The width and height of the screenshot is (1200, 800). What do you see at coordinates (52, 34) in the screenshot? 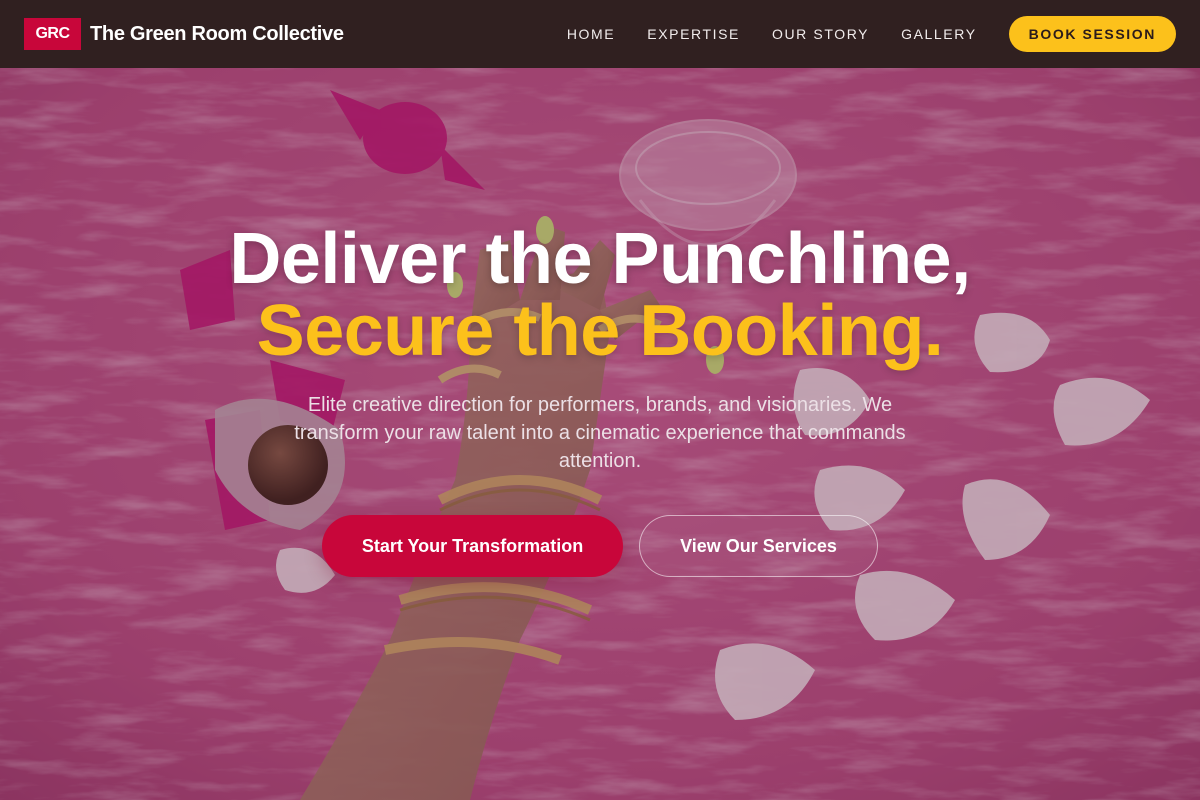
I see `logo-badge: GRC` at bounding box center [52, 34].